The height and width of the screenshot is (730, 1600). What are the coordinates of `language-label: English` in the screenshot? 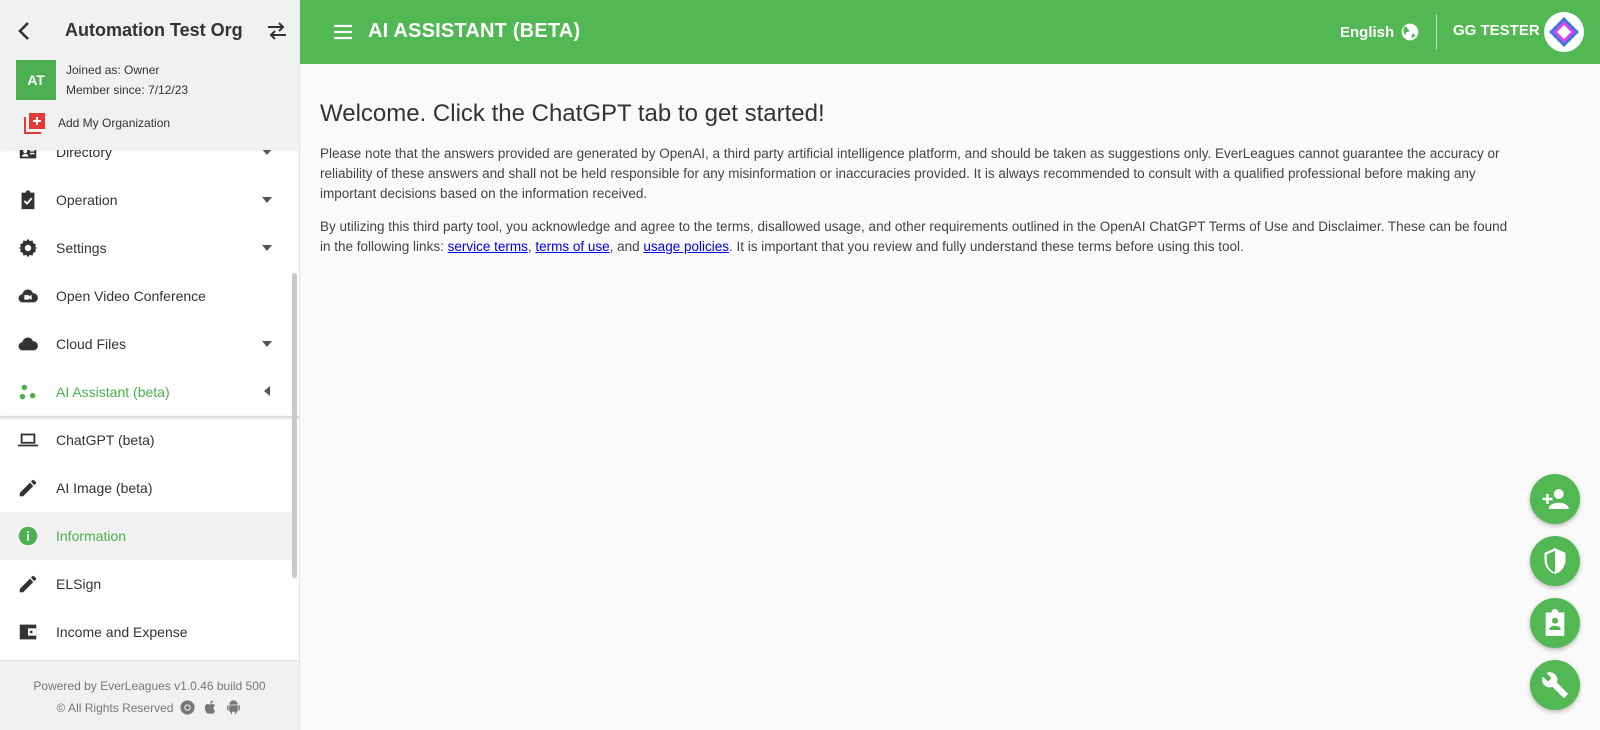 It's located at (1367, 32).